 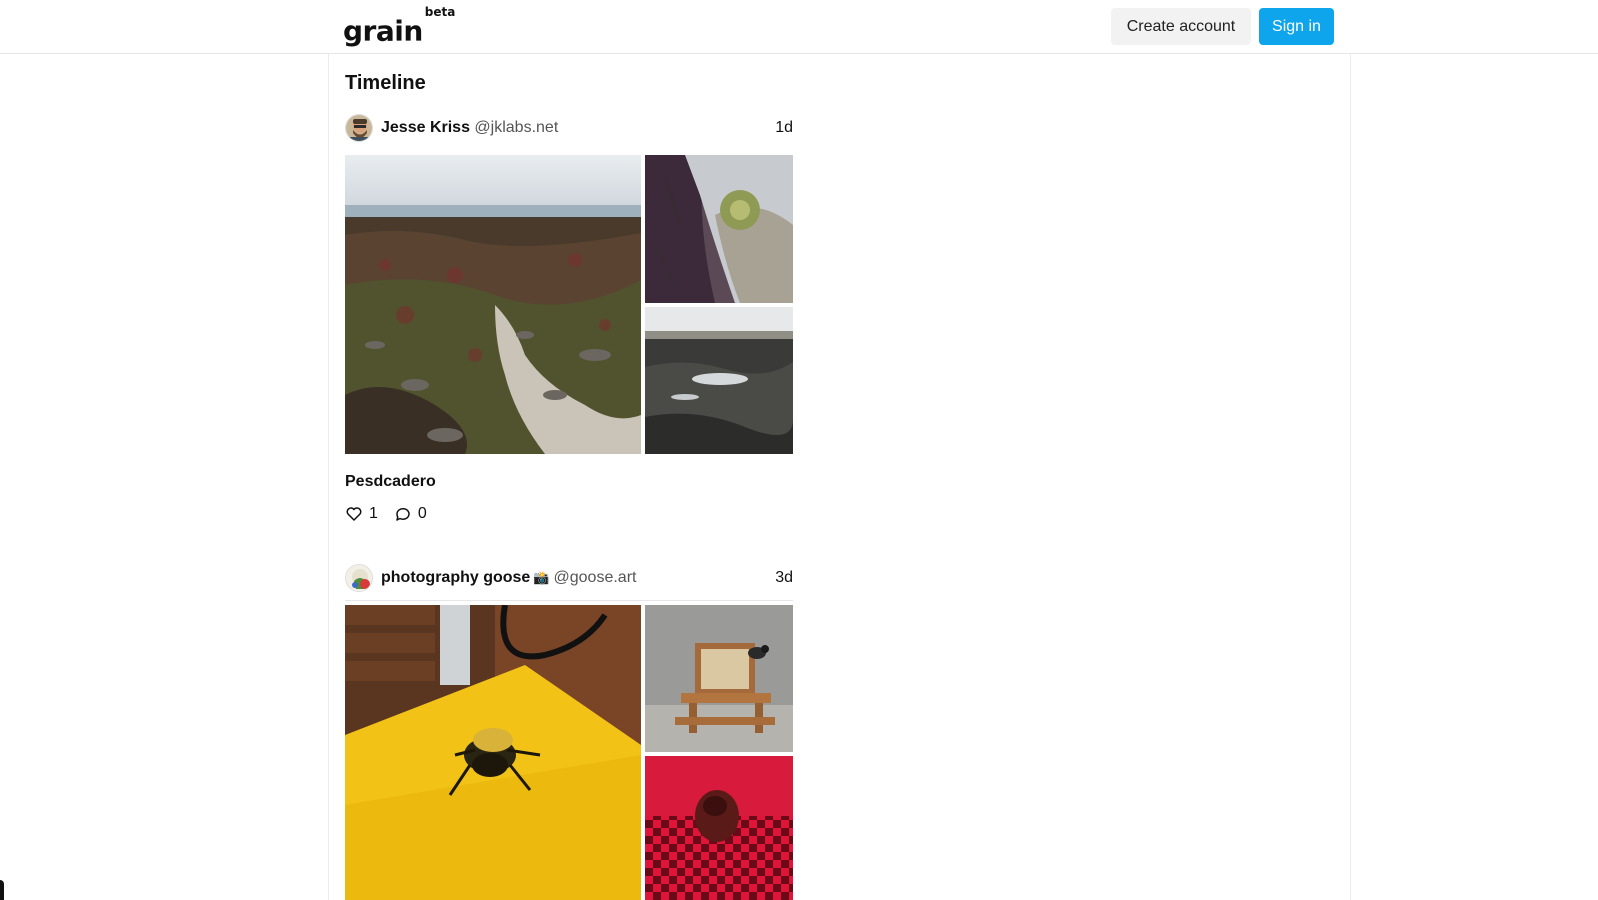 I want to click on post-actions: 1 0, so click(x=394, y=514).